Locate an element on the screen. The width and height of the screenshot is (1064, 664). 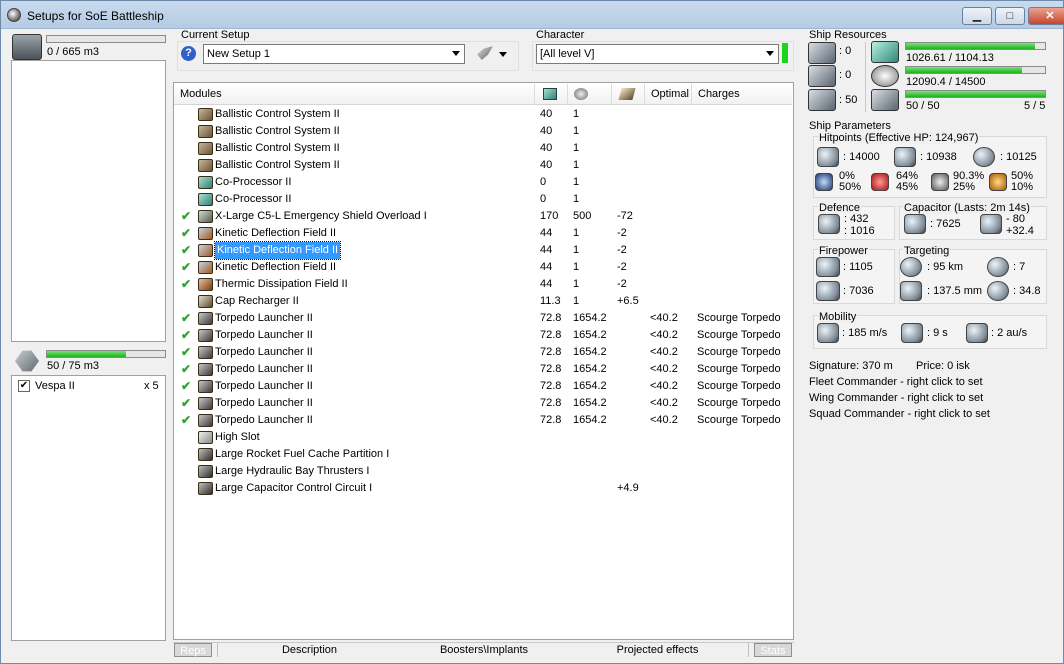
projected-effects-tab: Projected effects is located at coordinates (658, 650).